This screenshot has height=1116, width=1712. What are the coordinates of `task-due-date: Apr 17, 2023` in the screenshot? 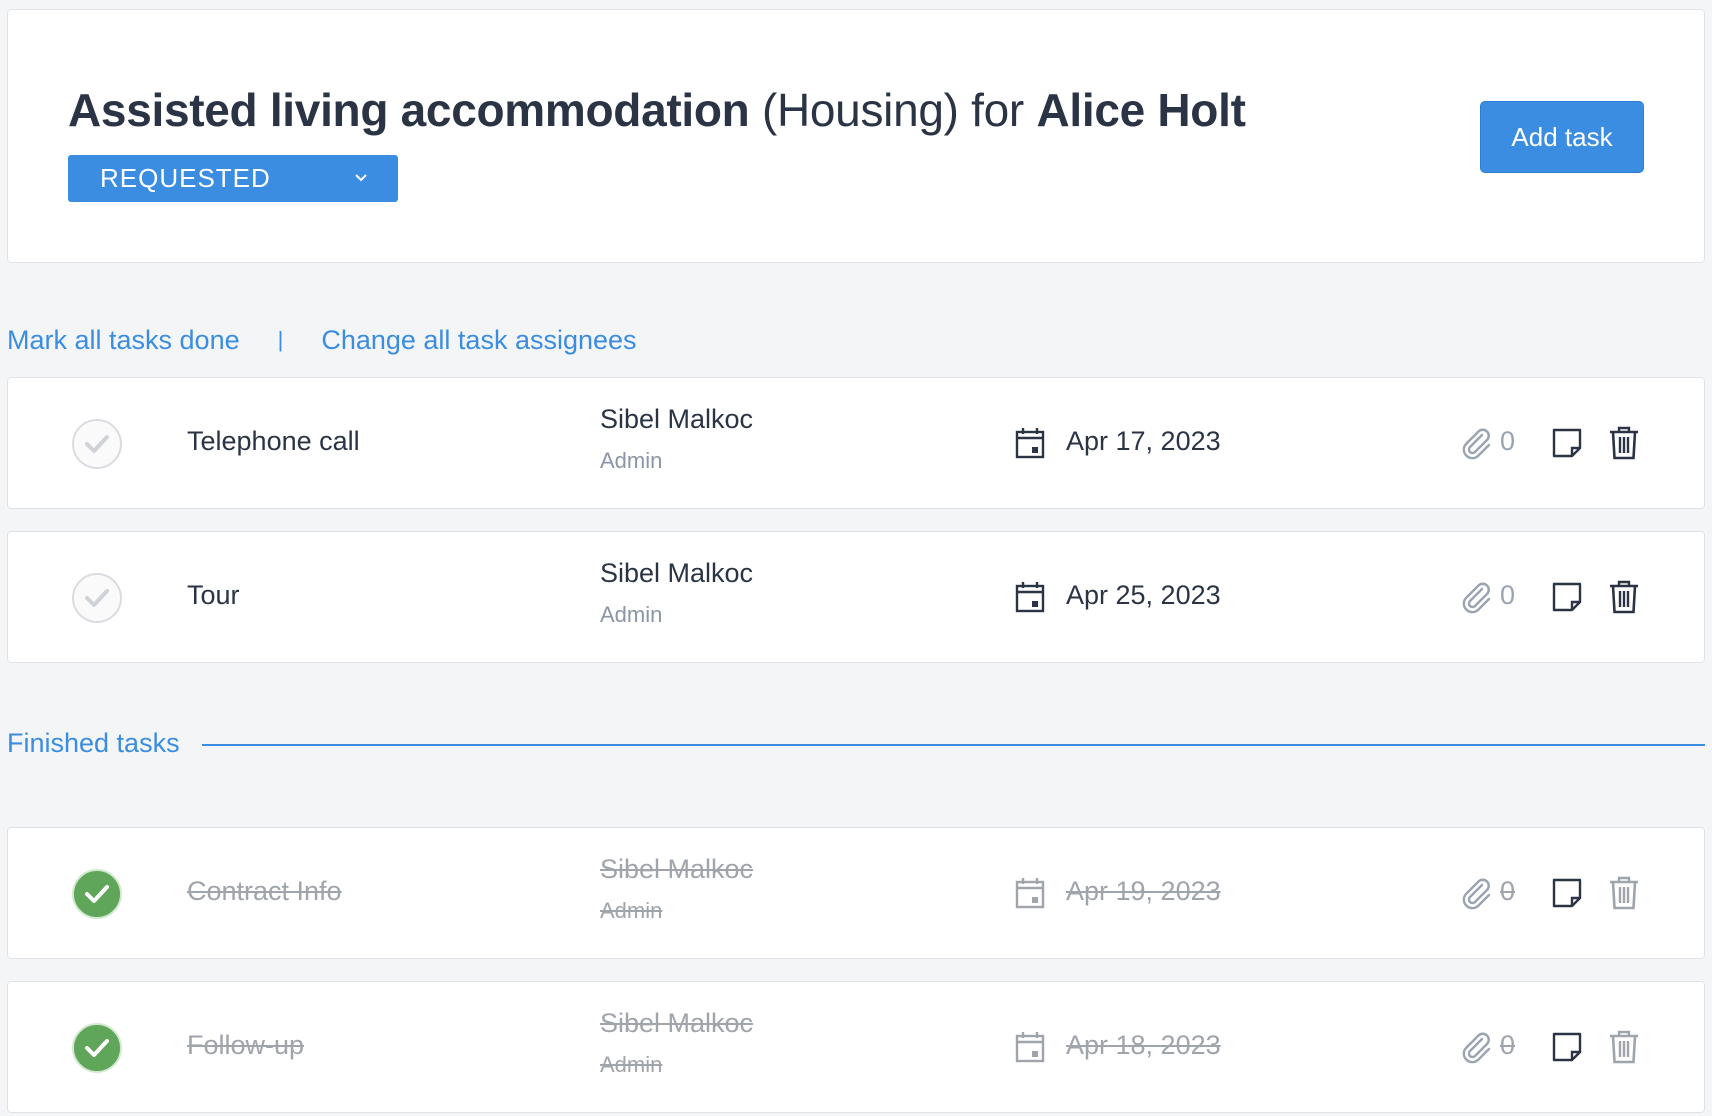 It's located at (1143, 441).